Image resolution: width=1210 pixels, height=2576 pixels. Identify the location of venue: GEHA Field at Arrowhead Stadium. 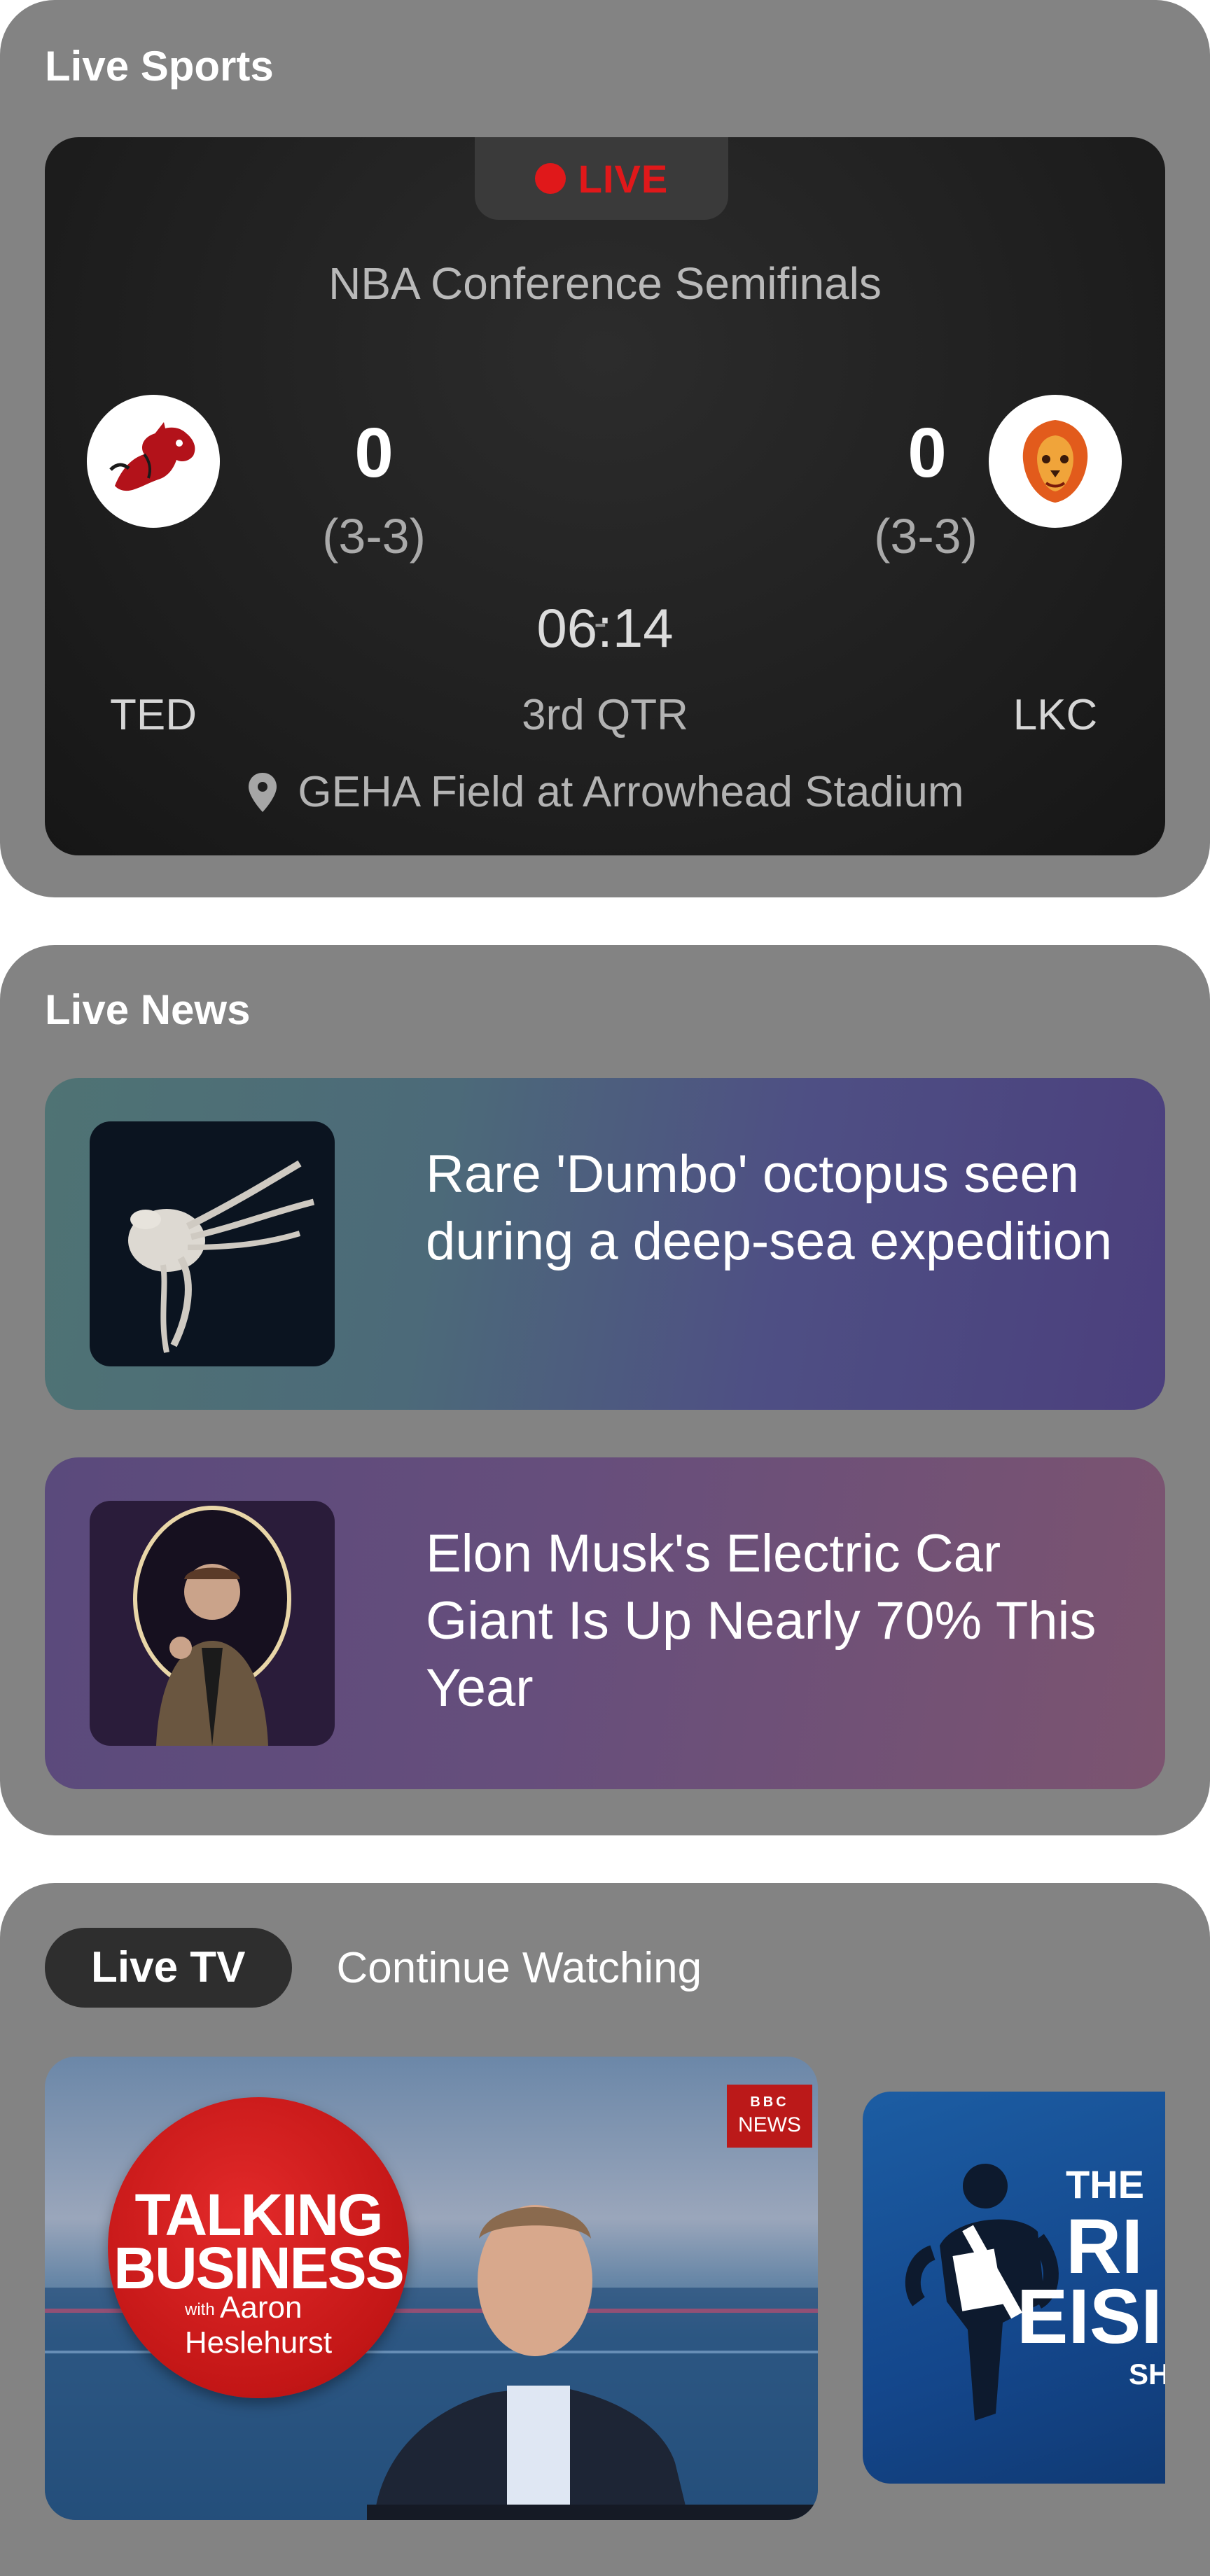
(605, 792).